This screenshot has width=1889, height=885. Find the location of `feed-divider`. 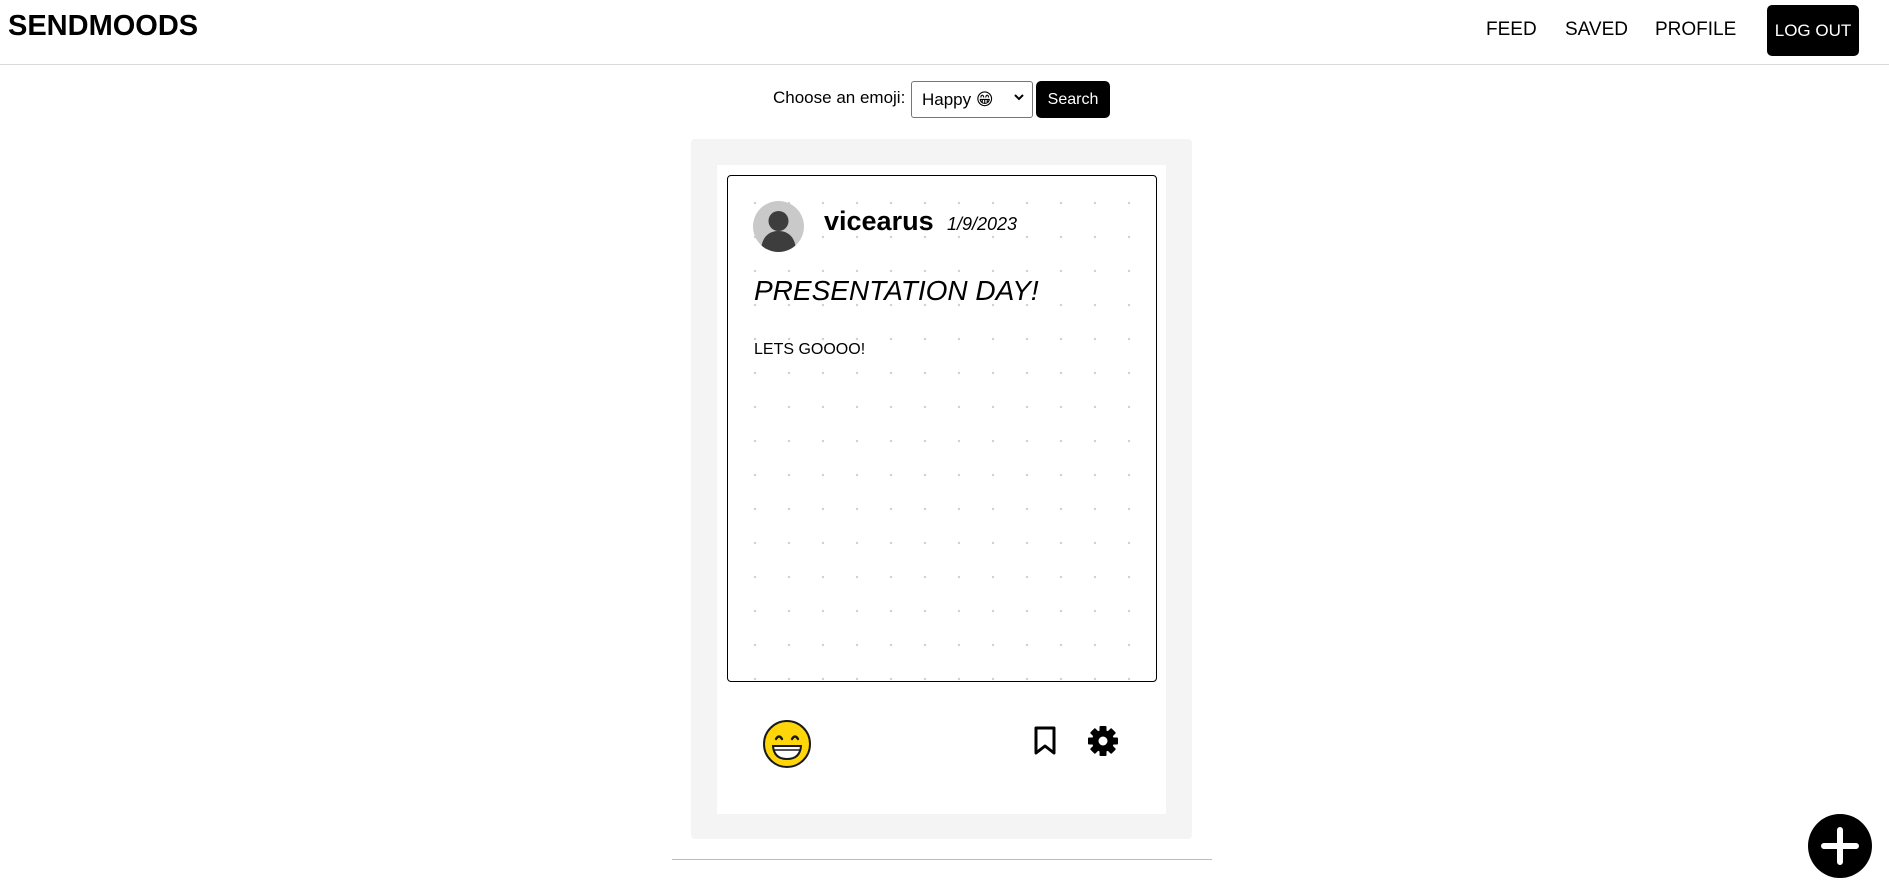

feed-divider is located at coordinates (942, 859).